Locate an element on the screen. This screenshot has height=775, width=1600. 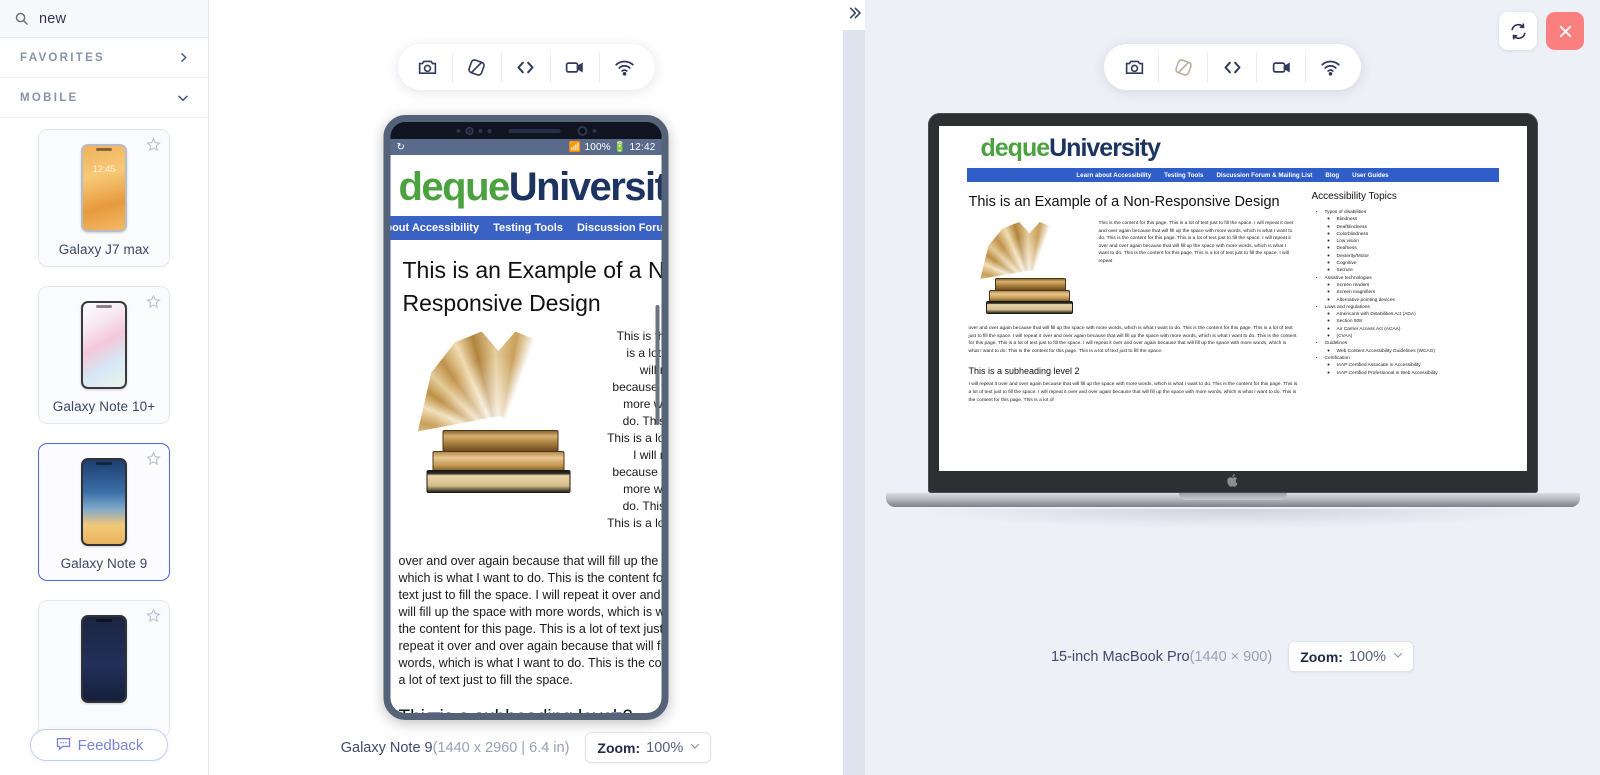
thumb-clock: 12:45 is located at coordinates (104, 169).